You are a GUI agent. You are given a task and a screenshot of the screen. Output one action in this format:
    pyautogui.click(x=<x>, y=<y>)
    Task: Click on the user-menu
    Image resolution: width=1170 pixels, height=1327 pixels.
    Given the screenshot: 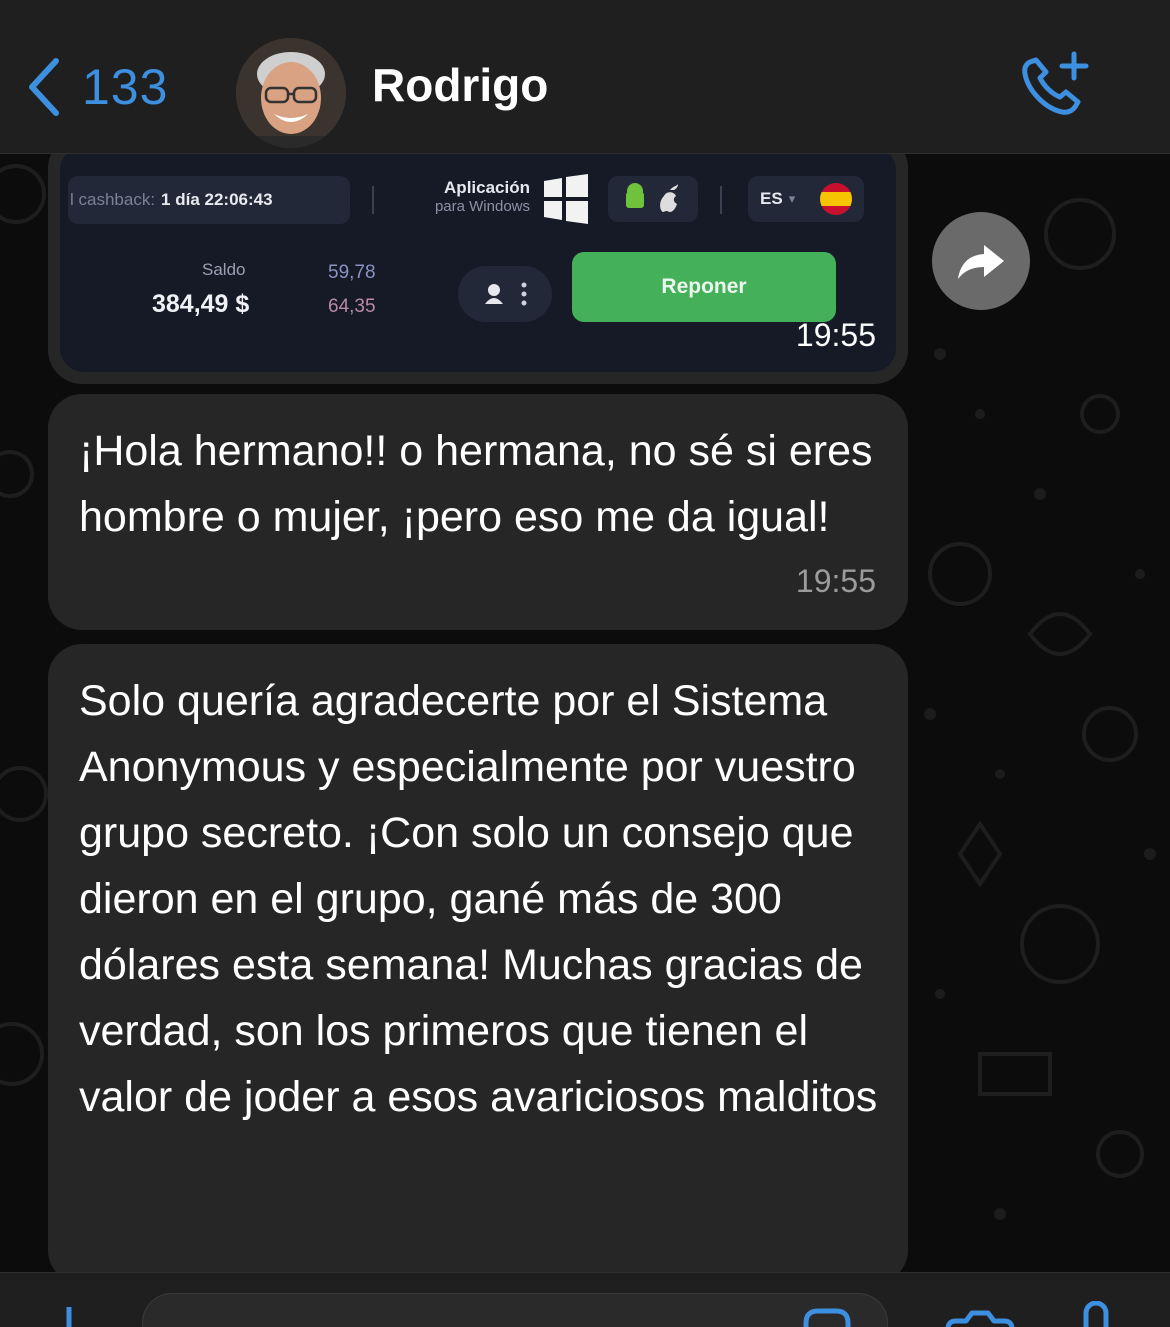 What is the action you would take?
    pyautogui.click(x=505, y=294)
    